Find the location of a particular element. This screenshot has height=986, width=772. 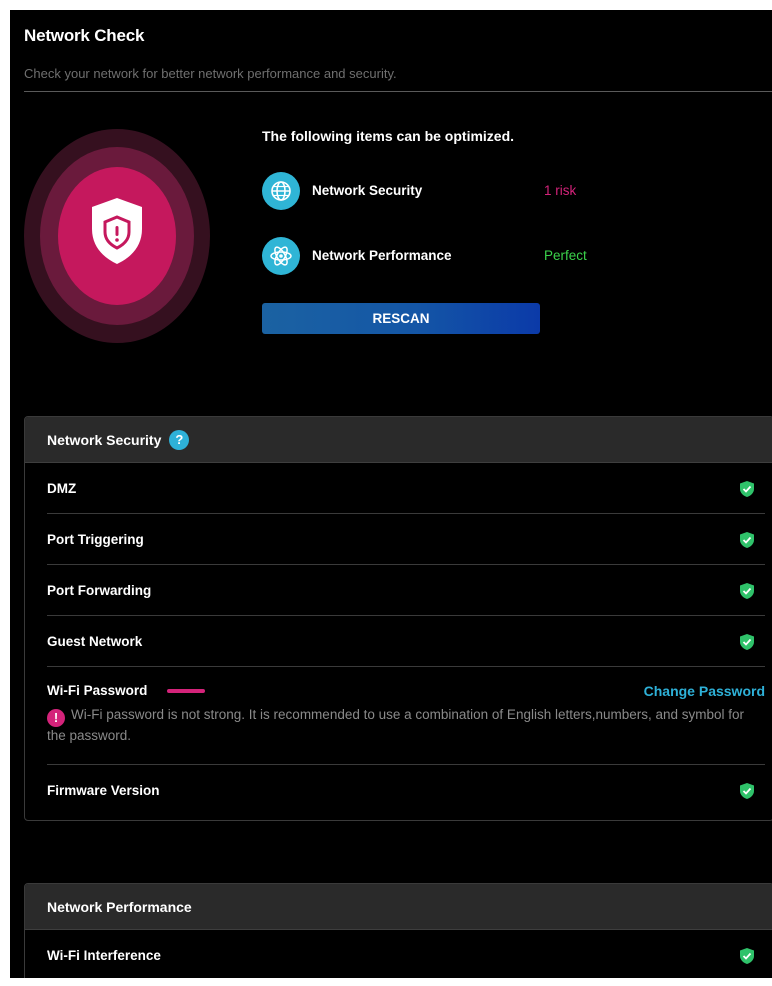

performance-label: Network Performance is located at coordinates (382, 255).